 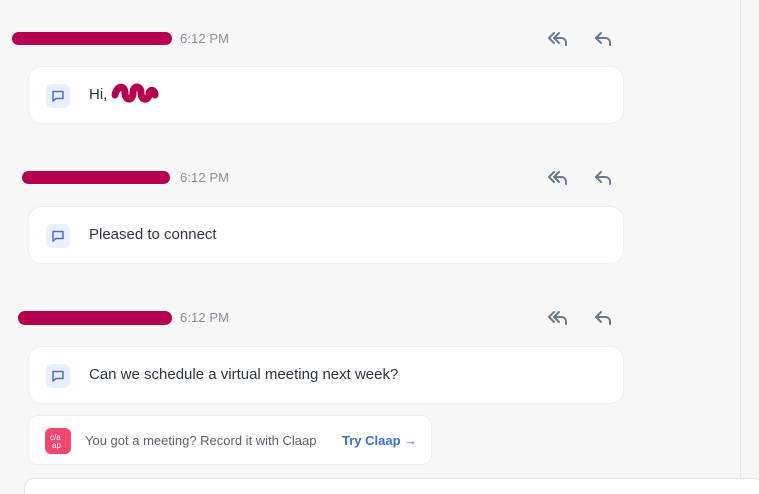 I want to click on try-claap-link: Try Claap →, so click(x=379, y=440).